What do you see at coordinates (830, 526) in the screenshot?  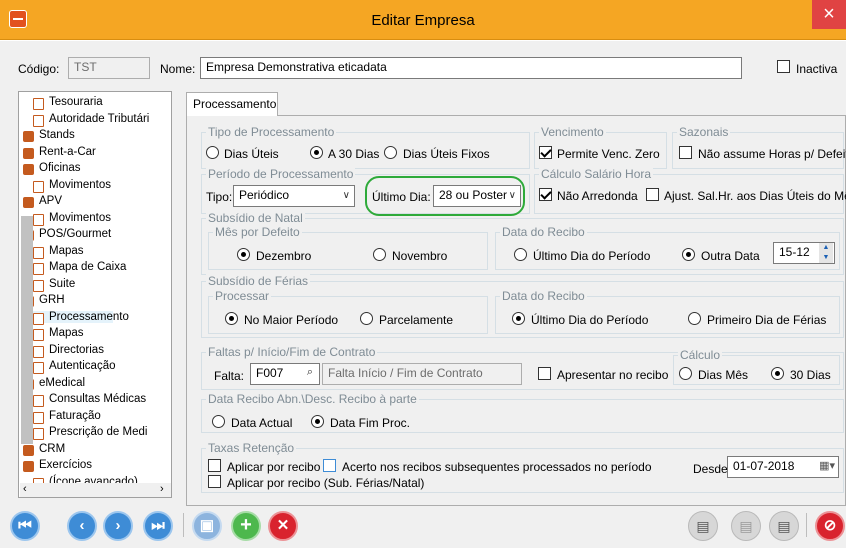 I see `cancel-button: ⊘` at bounding box center [830, 526].